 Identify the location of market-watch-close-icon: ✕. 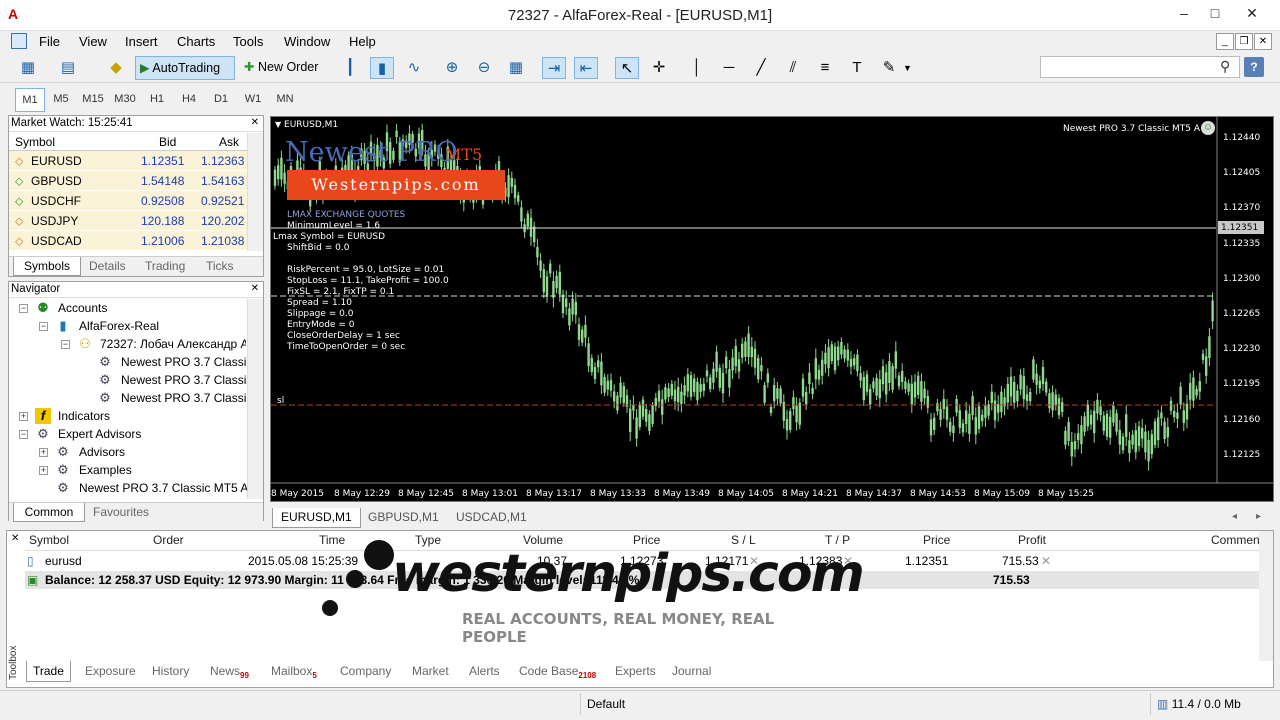
(255, 122).